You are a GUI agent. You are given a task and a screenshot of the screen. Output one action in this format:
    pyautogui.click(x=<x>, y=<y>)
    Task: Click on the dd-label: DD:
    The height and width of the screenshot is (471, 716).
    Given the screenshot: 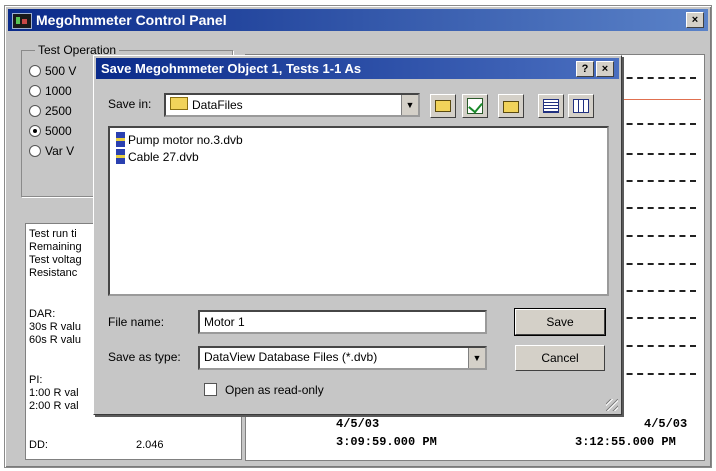 What is the action you would take?
    pyautogui.click(x=38, y=445)
    